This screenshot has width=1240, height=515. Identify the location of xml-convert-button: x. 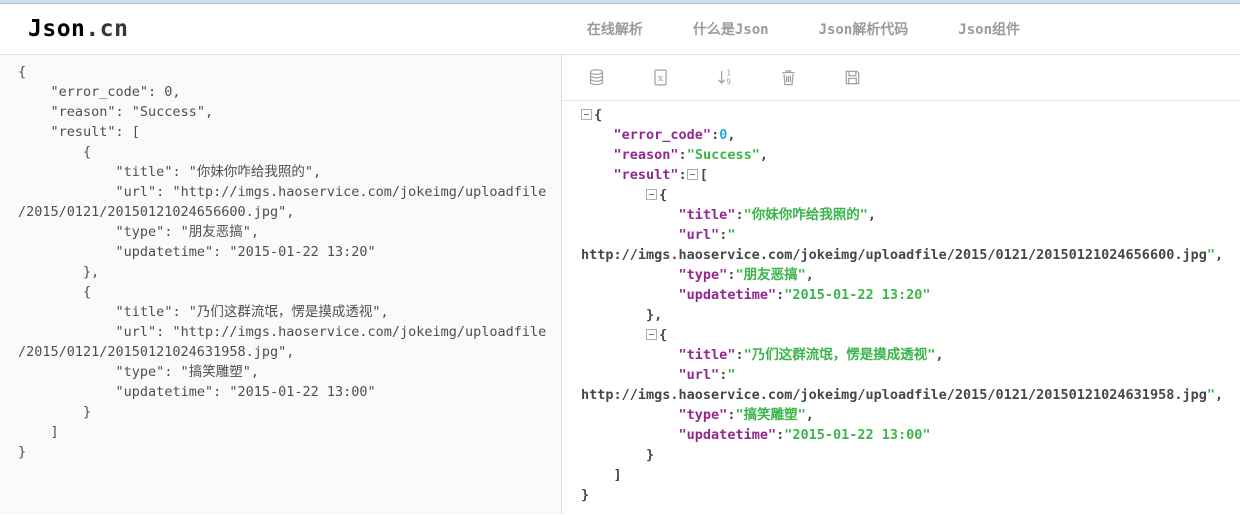
(660, 78).